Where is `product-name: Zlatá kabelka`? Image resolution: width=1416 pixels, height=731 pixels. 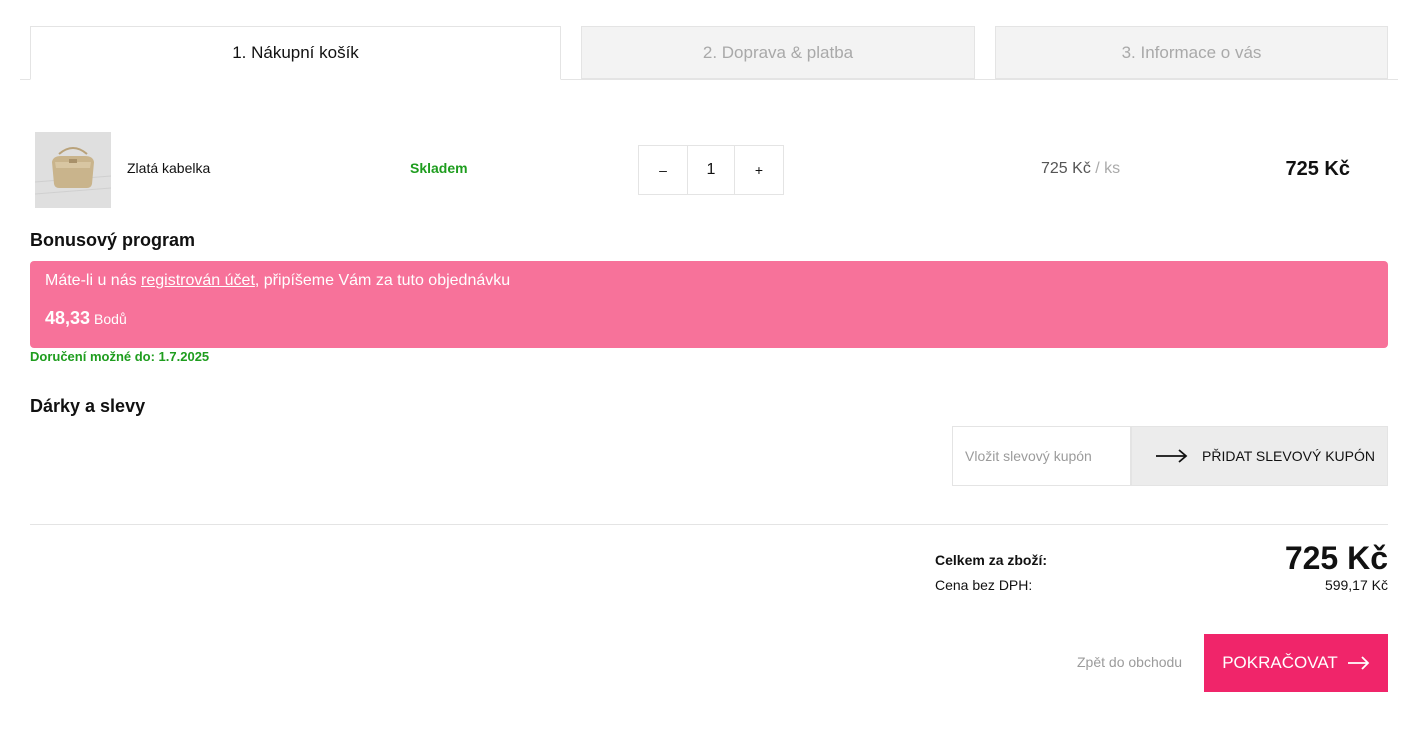
product-name: Zlatá kabelka is located at coordinates (168, 168).